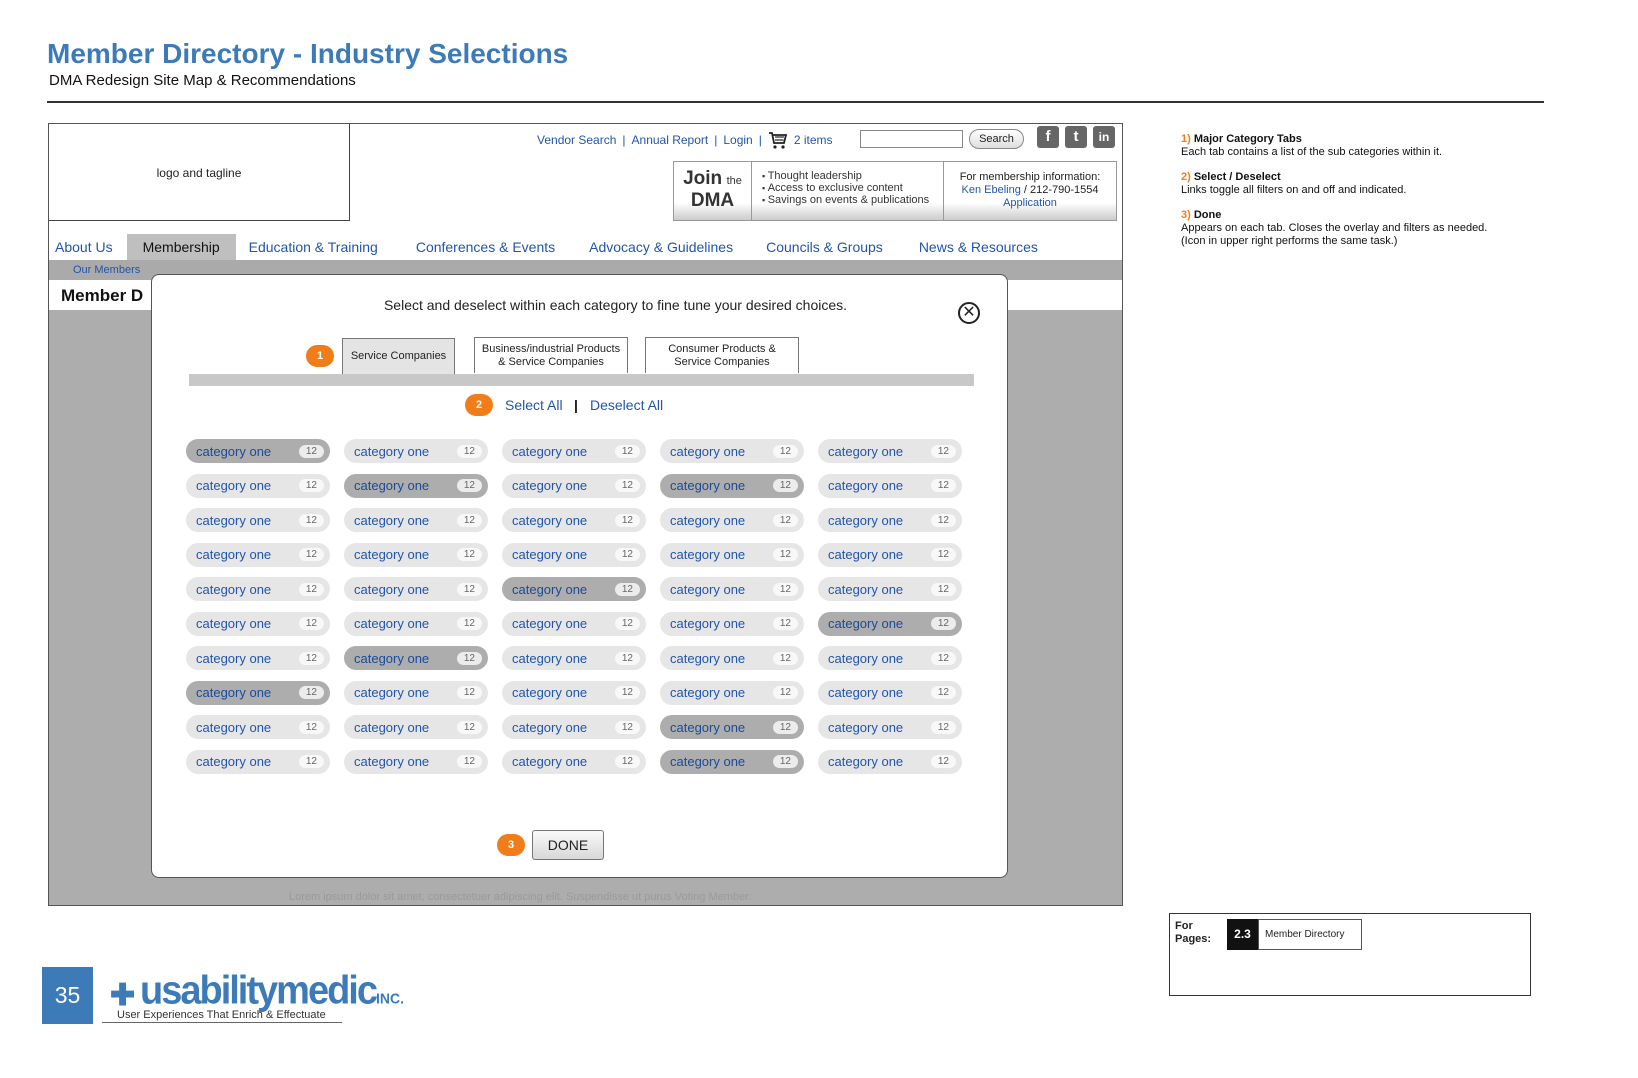 The width and height of the screenshot is (1638, 1078). I want to click on nav-membership: Membership, so click(181, 247).